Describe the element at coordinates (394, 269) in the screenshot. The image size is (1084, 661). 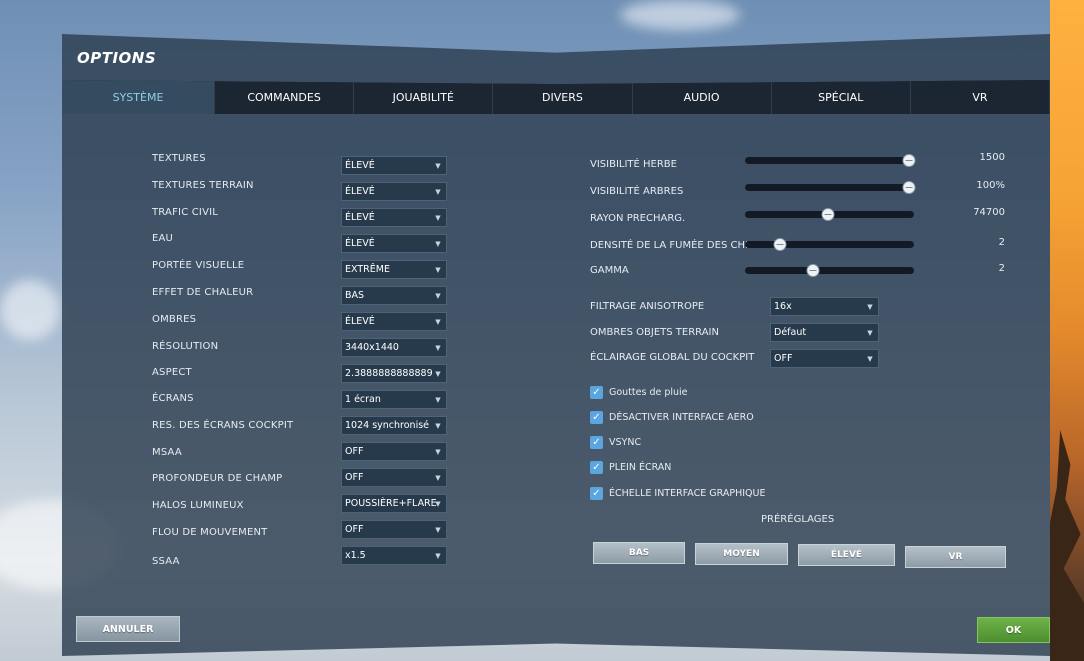
I see `setting-dropdown: EXTRÊME ▼` at that location.